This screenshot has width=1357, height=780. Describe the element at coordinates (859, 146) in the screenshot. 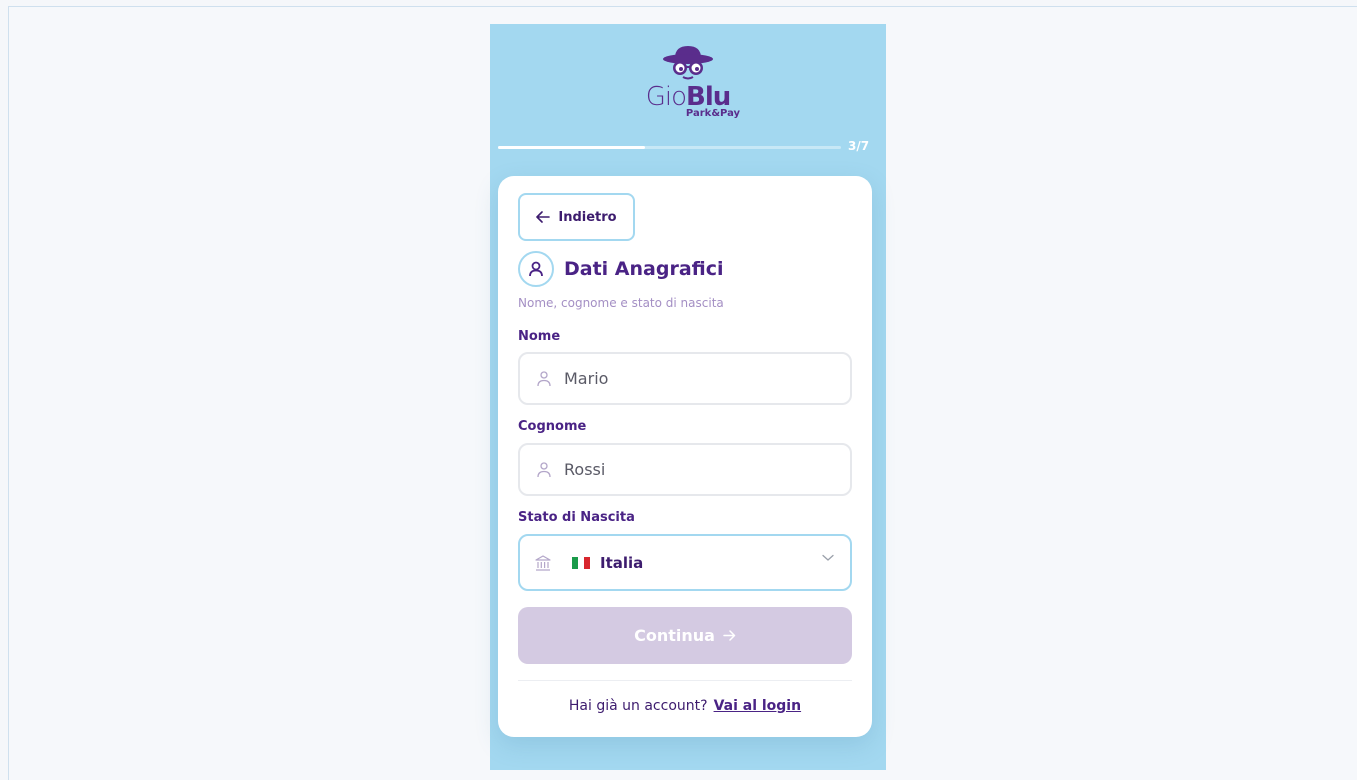

I see `progress-step-label: 3/7` at that location.